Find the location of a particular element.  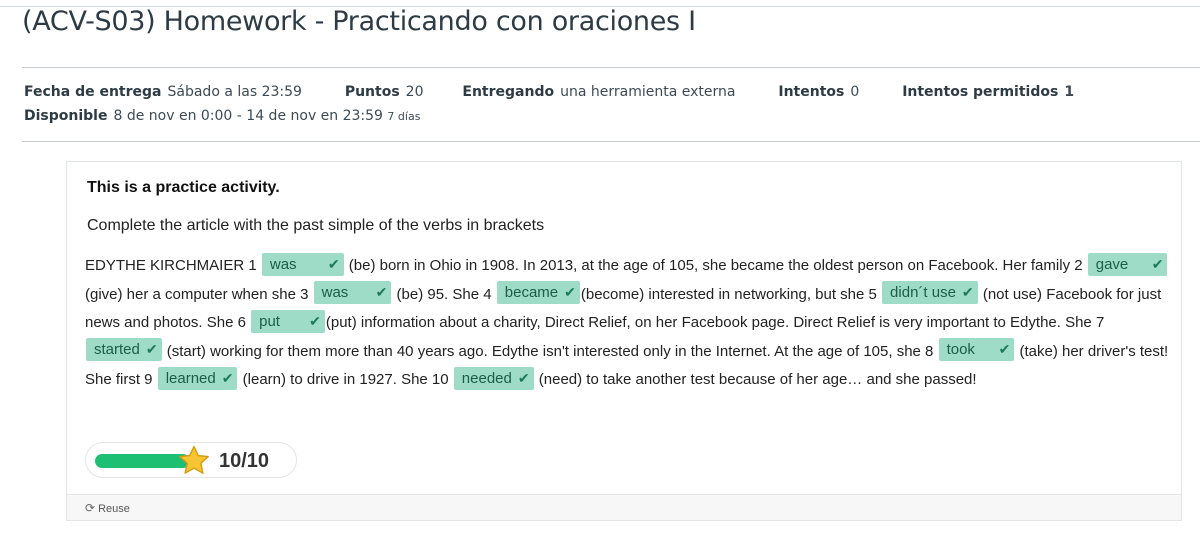

attempts-label: Intentos is located at coordinates (811, 92).